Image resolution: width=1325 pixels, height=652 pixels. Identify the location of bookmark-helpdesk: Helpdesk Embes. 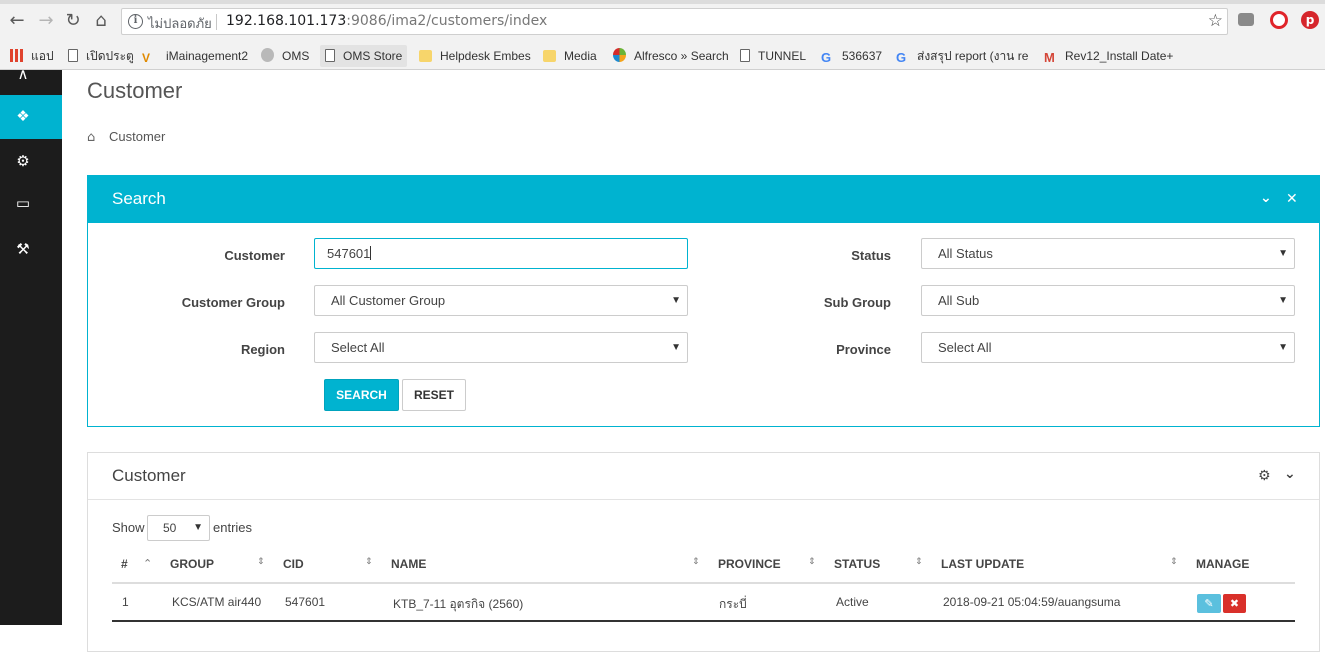
(475, 56).